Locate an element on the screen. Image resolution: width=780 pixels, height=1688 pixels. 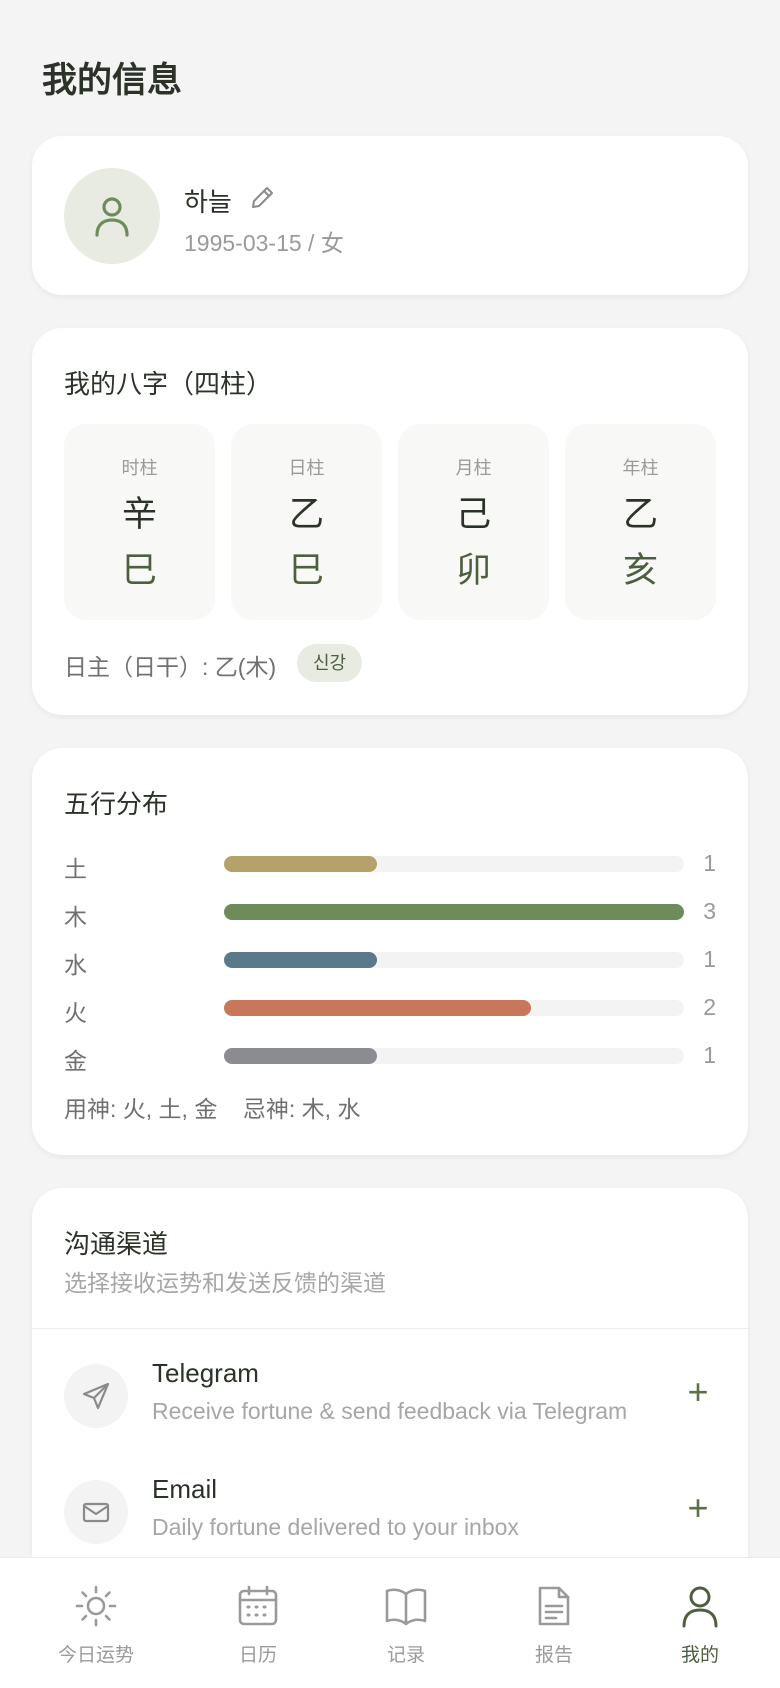
five-elements-title: 五行分布 is located at coordinates (116, 804).